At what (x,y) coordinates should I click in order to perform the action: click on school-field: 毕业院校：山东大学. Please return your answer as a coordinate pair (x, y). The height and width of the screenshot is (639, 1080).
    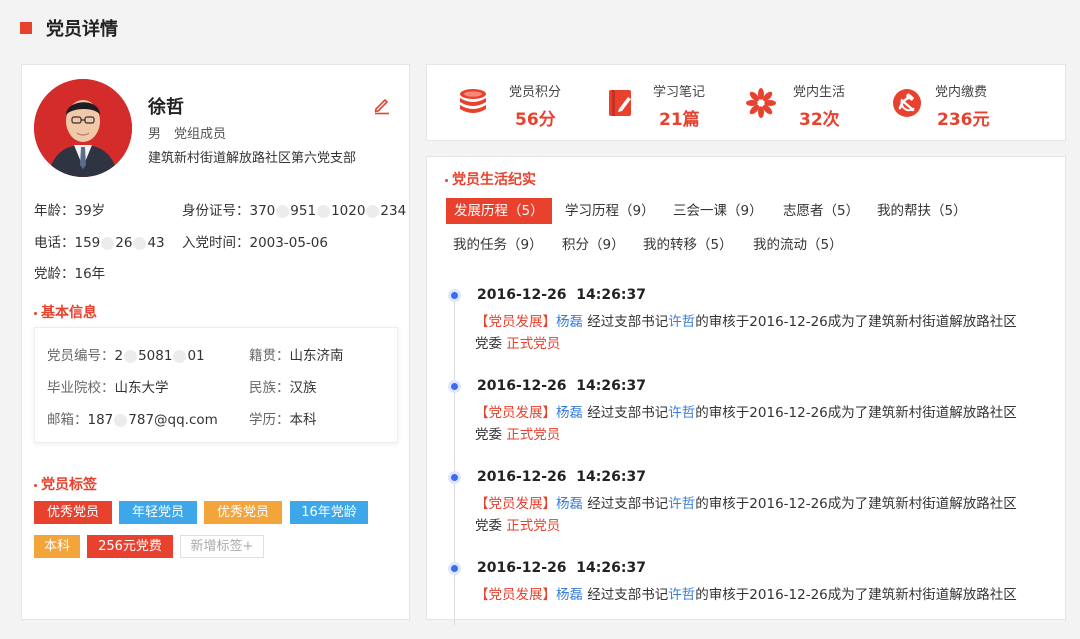
    Looking at the image, I should click on (108, 388).